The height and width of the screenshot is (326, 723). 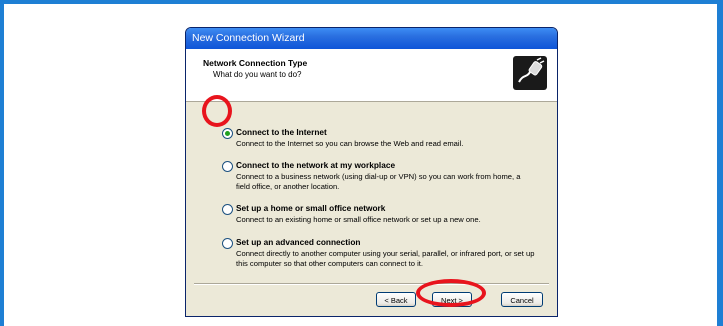 What do you see at coordinates (227, 209) in the screenshot?
I see `radio-home-network` at bounding box center [227, 209].